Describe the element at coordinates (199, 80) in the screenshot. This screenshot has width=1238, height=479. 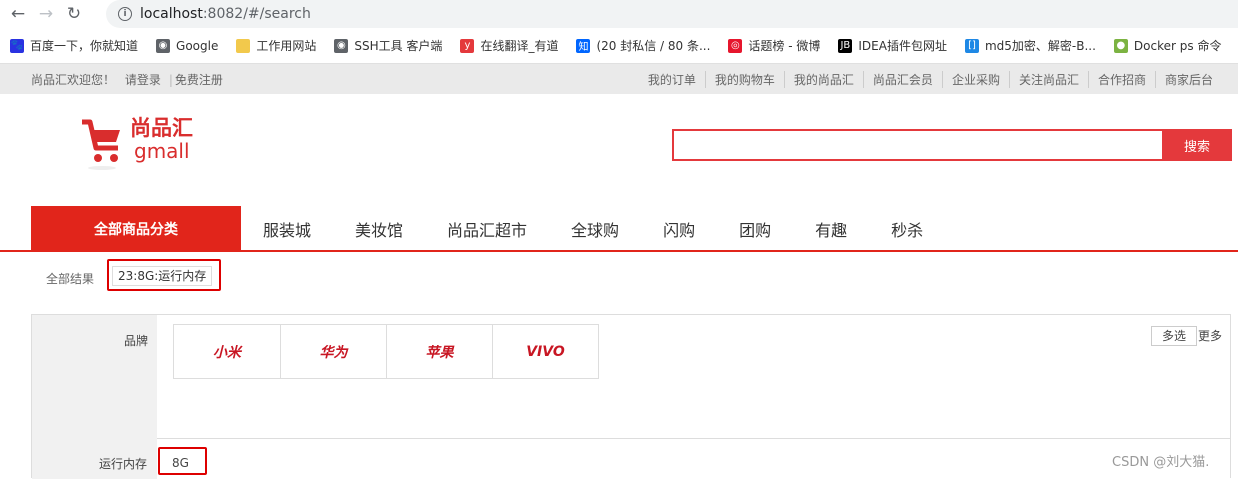
I see `register-link: 免费注册` at that location.